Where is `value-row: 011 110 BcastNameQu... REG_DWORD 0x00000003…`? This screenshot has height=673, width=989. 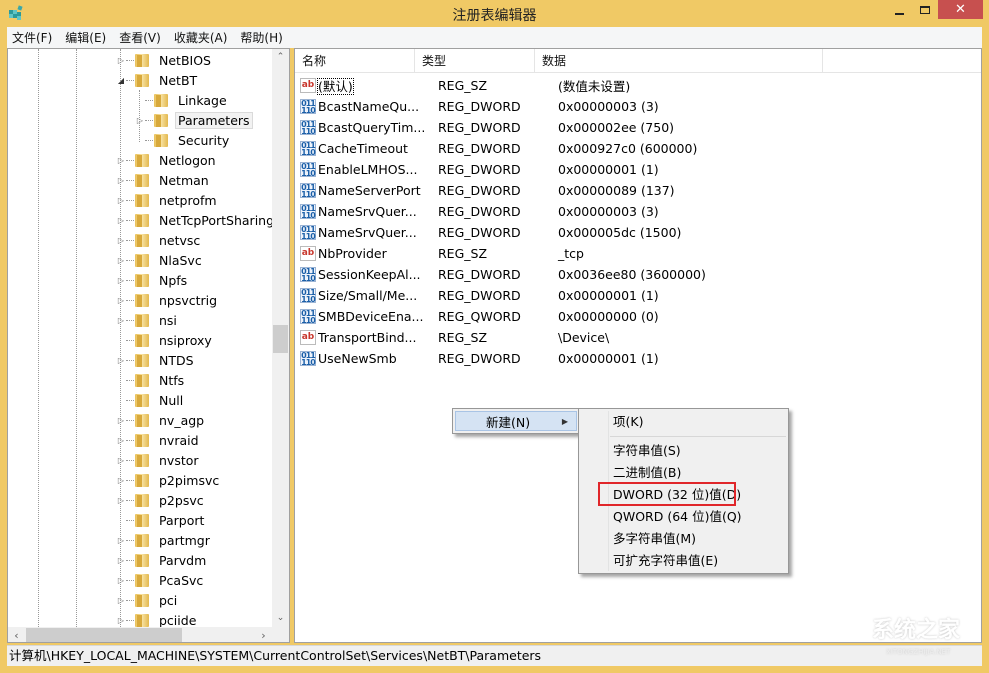 value-row: 011 110 BcastNameQu... REG_DWORD 0x00000003… is located at coordinates (579, 106).